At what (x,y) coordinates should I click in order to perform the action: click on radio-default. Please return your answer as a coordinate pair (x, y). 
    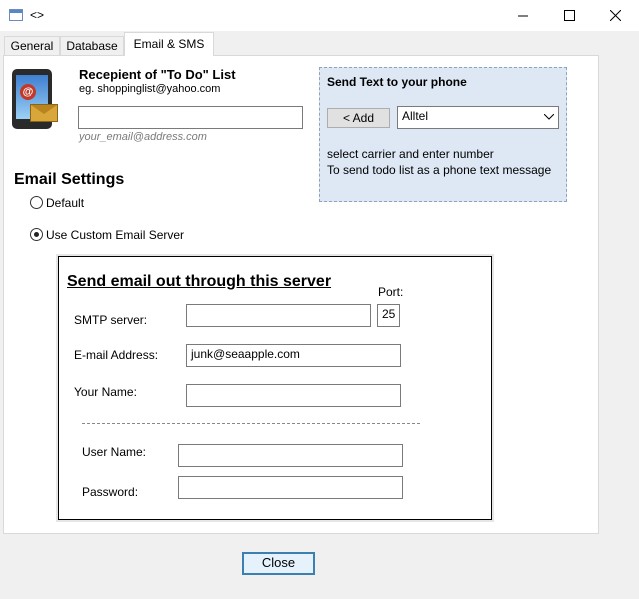
    Looking at the image, I should click on (36, 202).